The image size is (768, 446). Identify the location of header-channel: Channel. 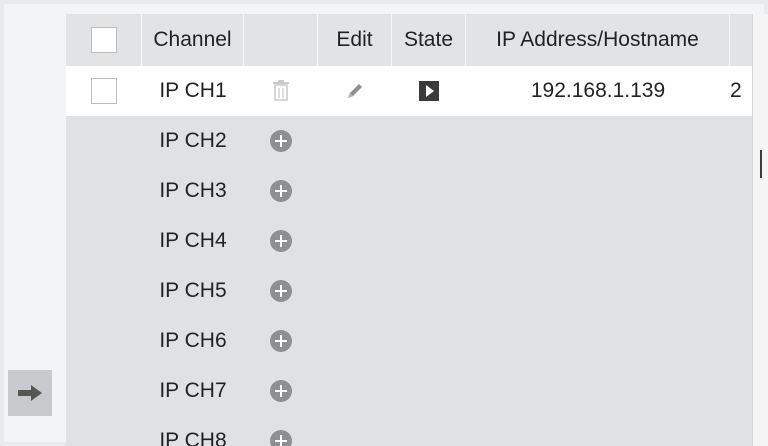
(193, 40).